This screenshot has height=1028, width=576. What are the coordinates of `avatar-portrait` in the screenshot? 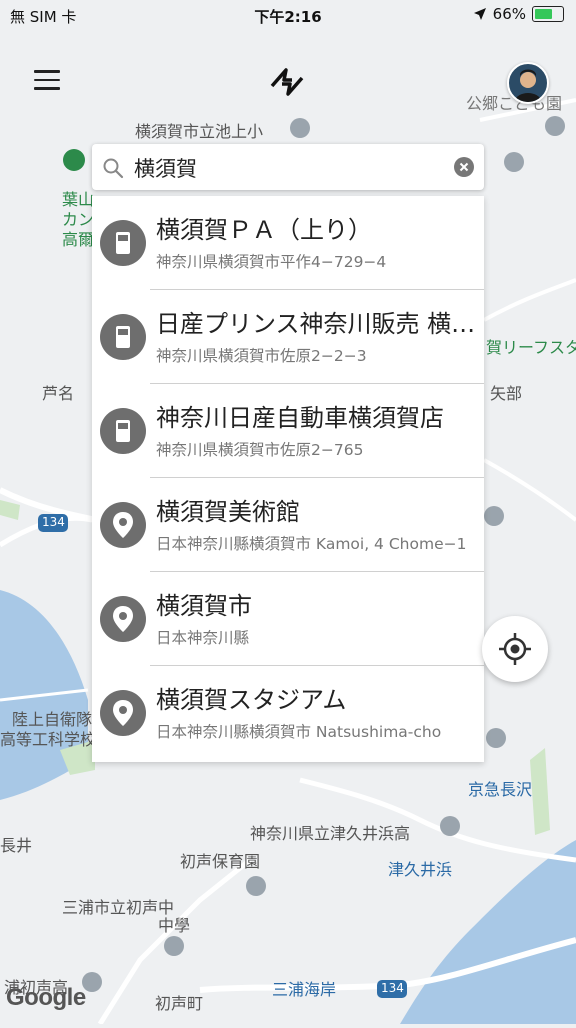 It's located at (528, 85).